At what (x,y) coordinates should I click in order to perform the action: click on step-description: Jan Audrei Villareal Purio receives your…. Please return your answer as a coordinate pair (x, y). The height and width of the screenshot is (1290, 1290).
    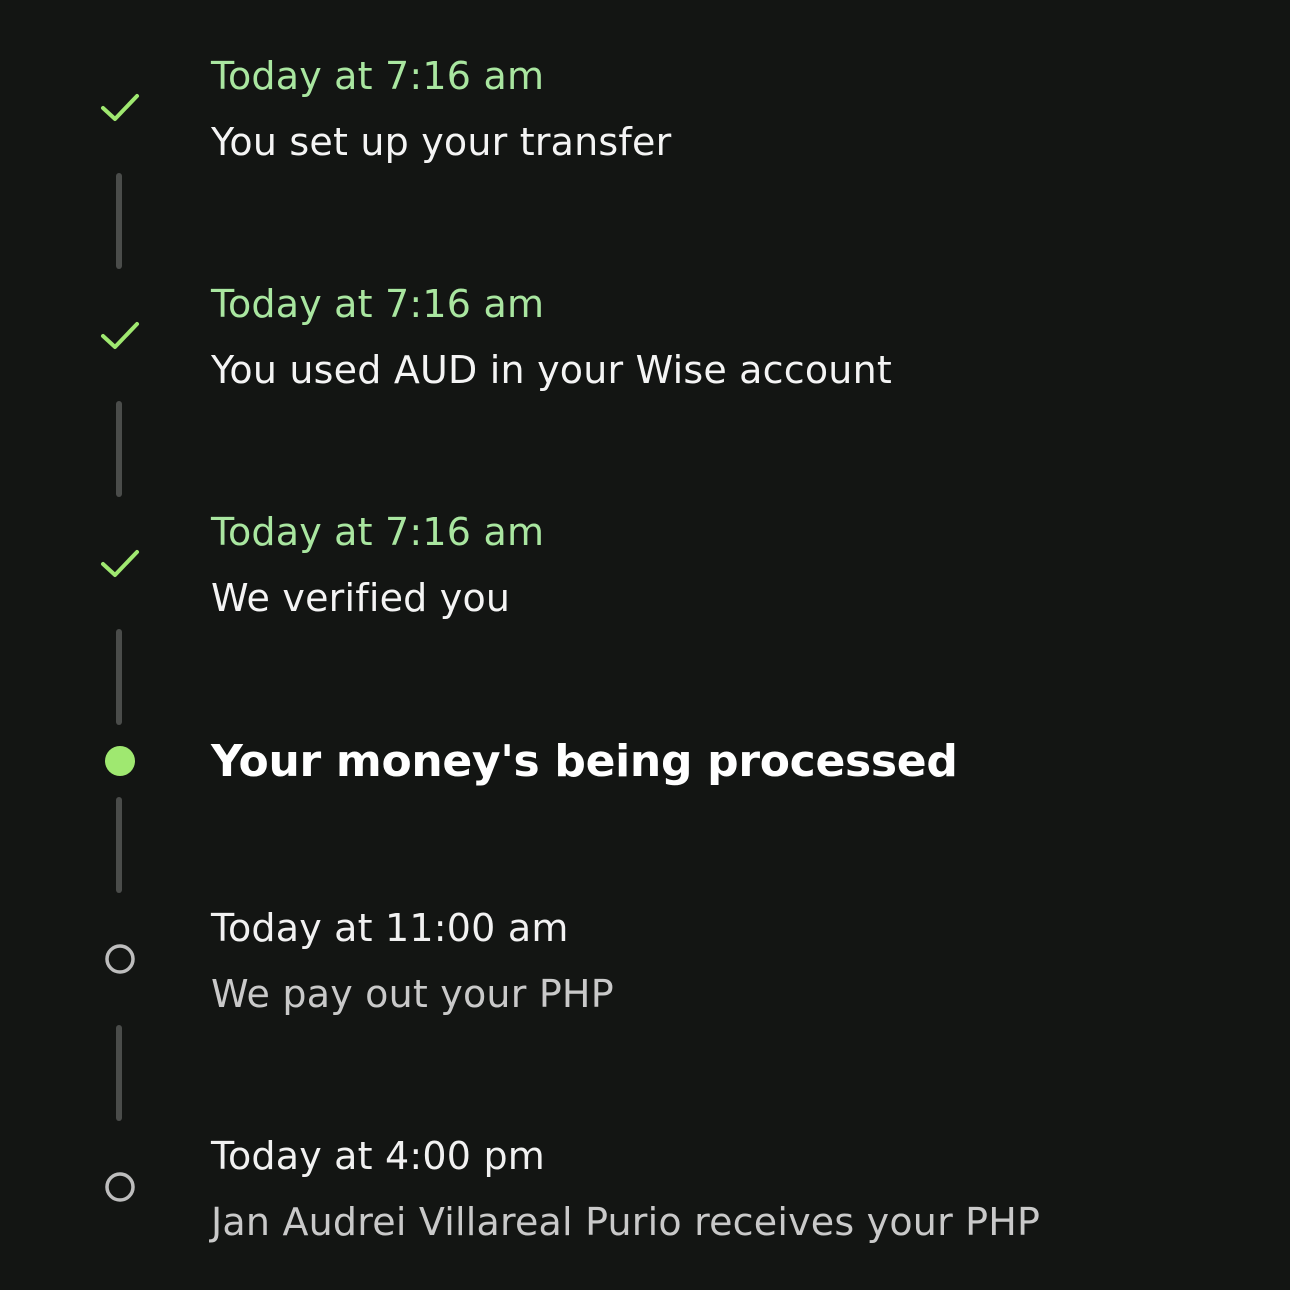
    Looking at the image, I should click on (626, 1222).